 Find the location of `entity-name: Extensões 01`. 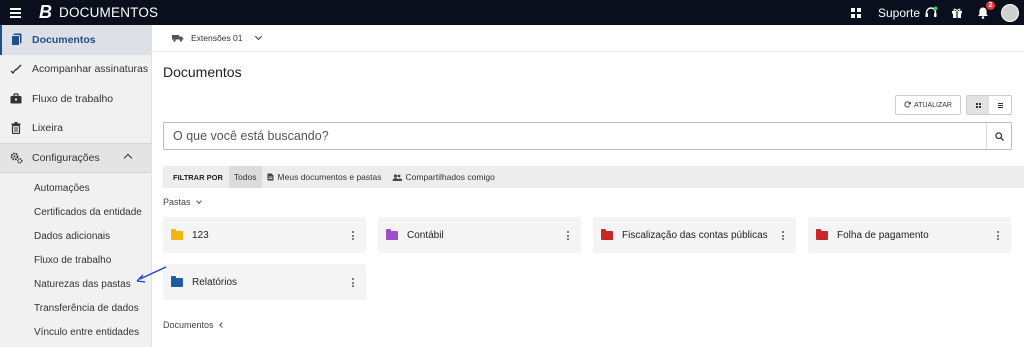

entity-name: Extensões 01 is located at coordinates (217, 38).